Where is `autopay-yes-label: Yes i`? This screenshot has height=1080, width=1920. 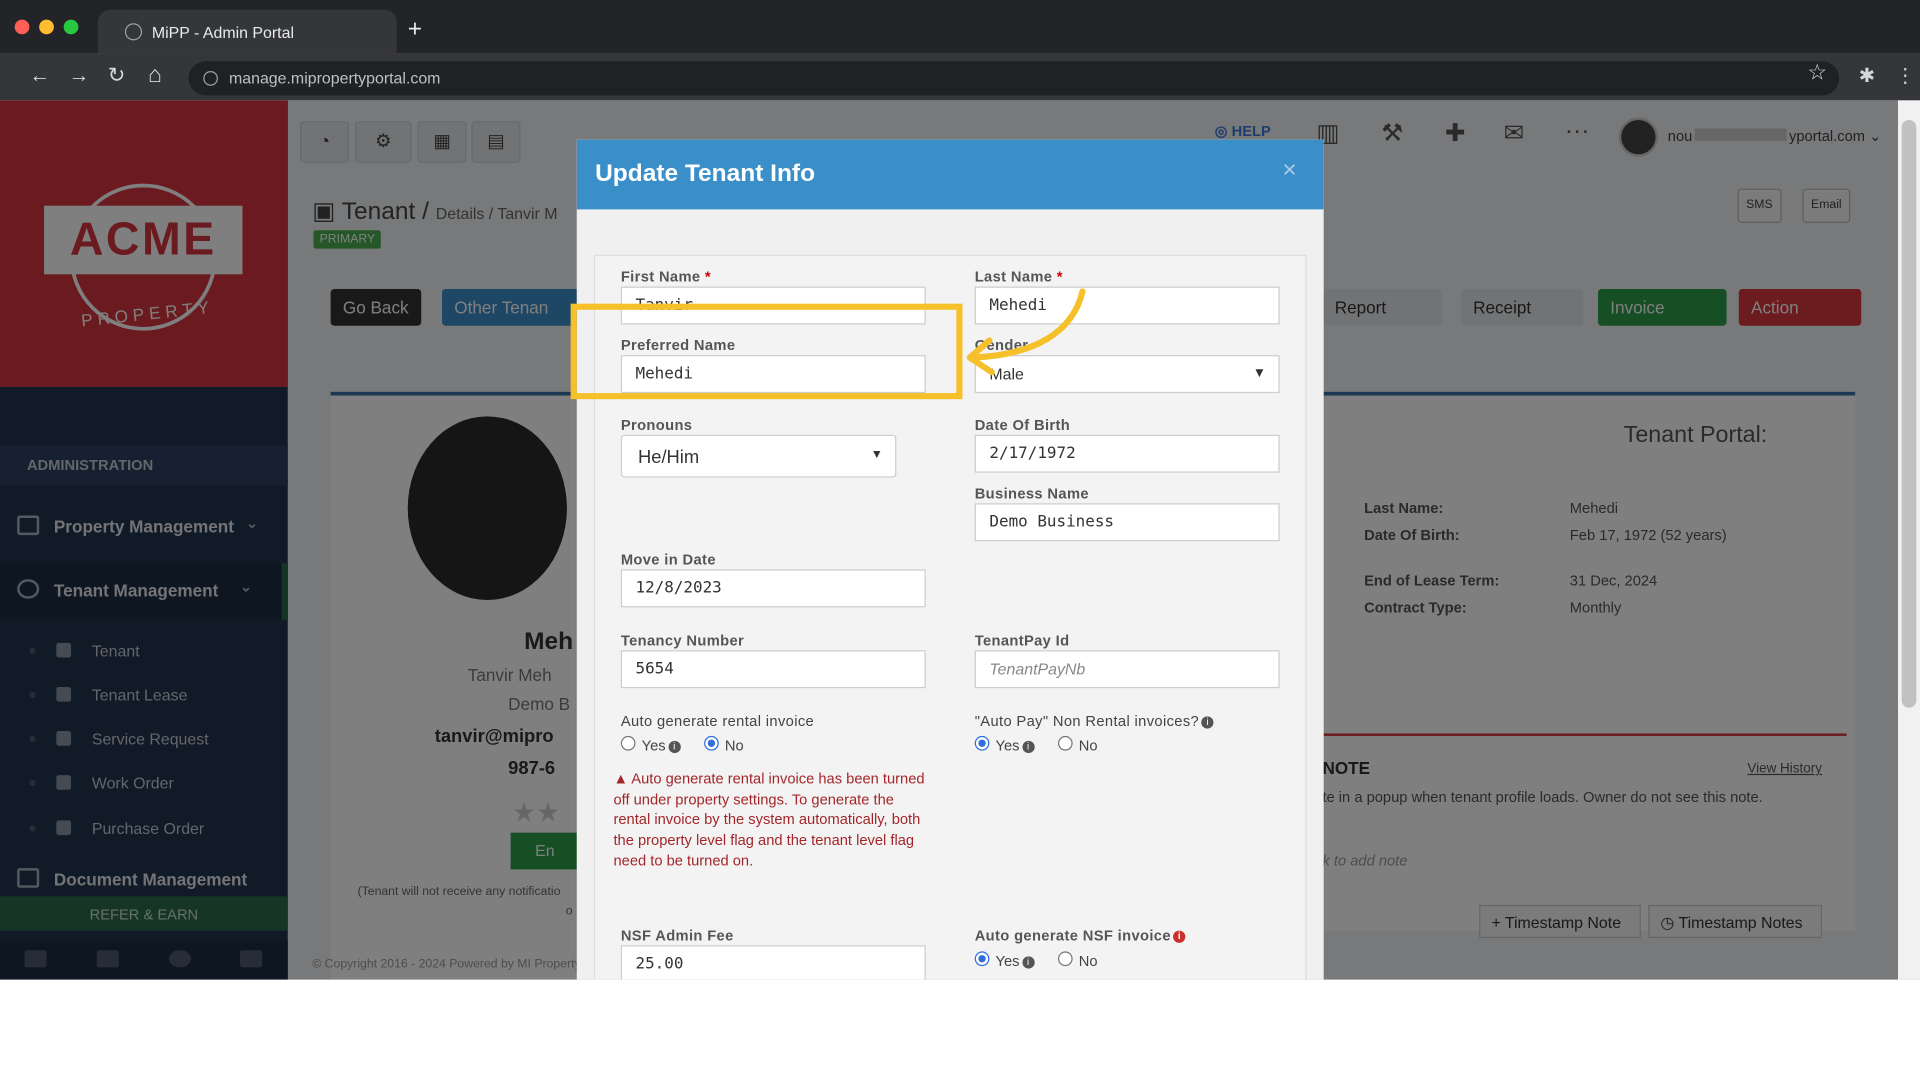
autopay-yes-label: Yes i is located at coordinates (1015, 745).